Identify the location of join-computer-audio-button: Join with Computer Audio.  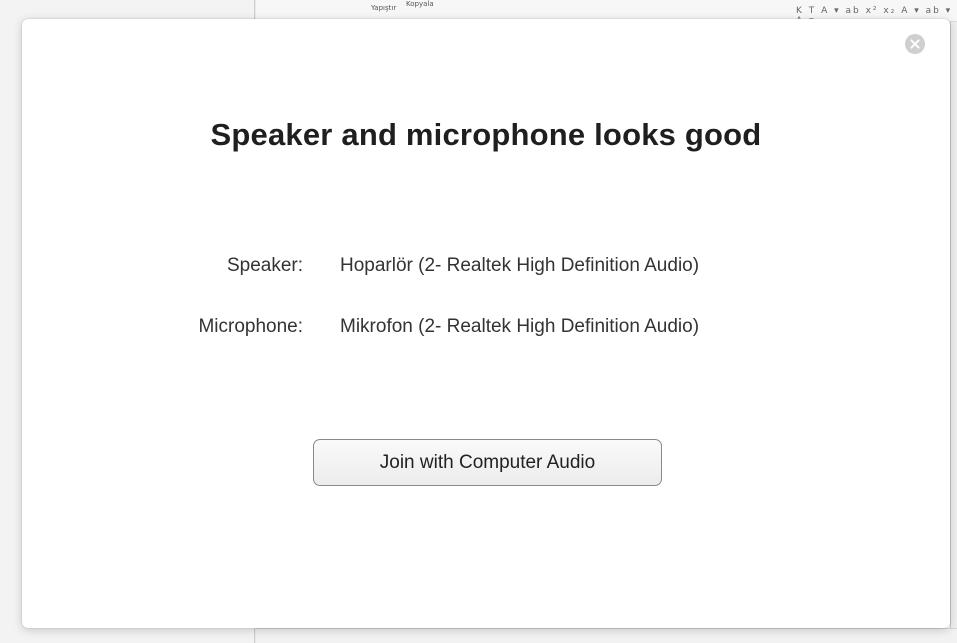
(487, 462).